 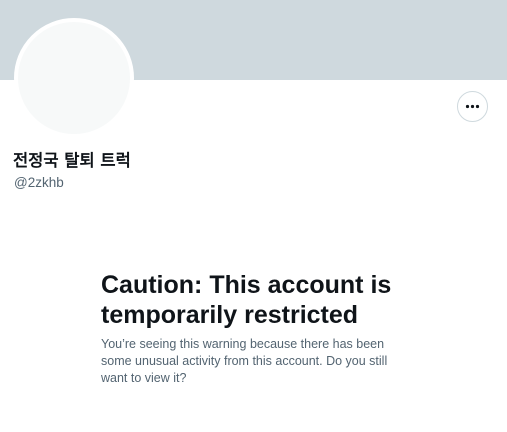 I want to click on more-options-button, so click(x=472, y=106).